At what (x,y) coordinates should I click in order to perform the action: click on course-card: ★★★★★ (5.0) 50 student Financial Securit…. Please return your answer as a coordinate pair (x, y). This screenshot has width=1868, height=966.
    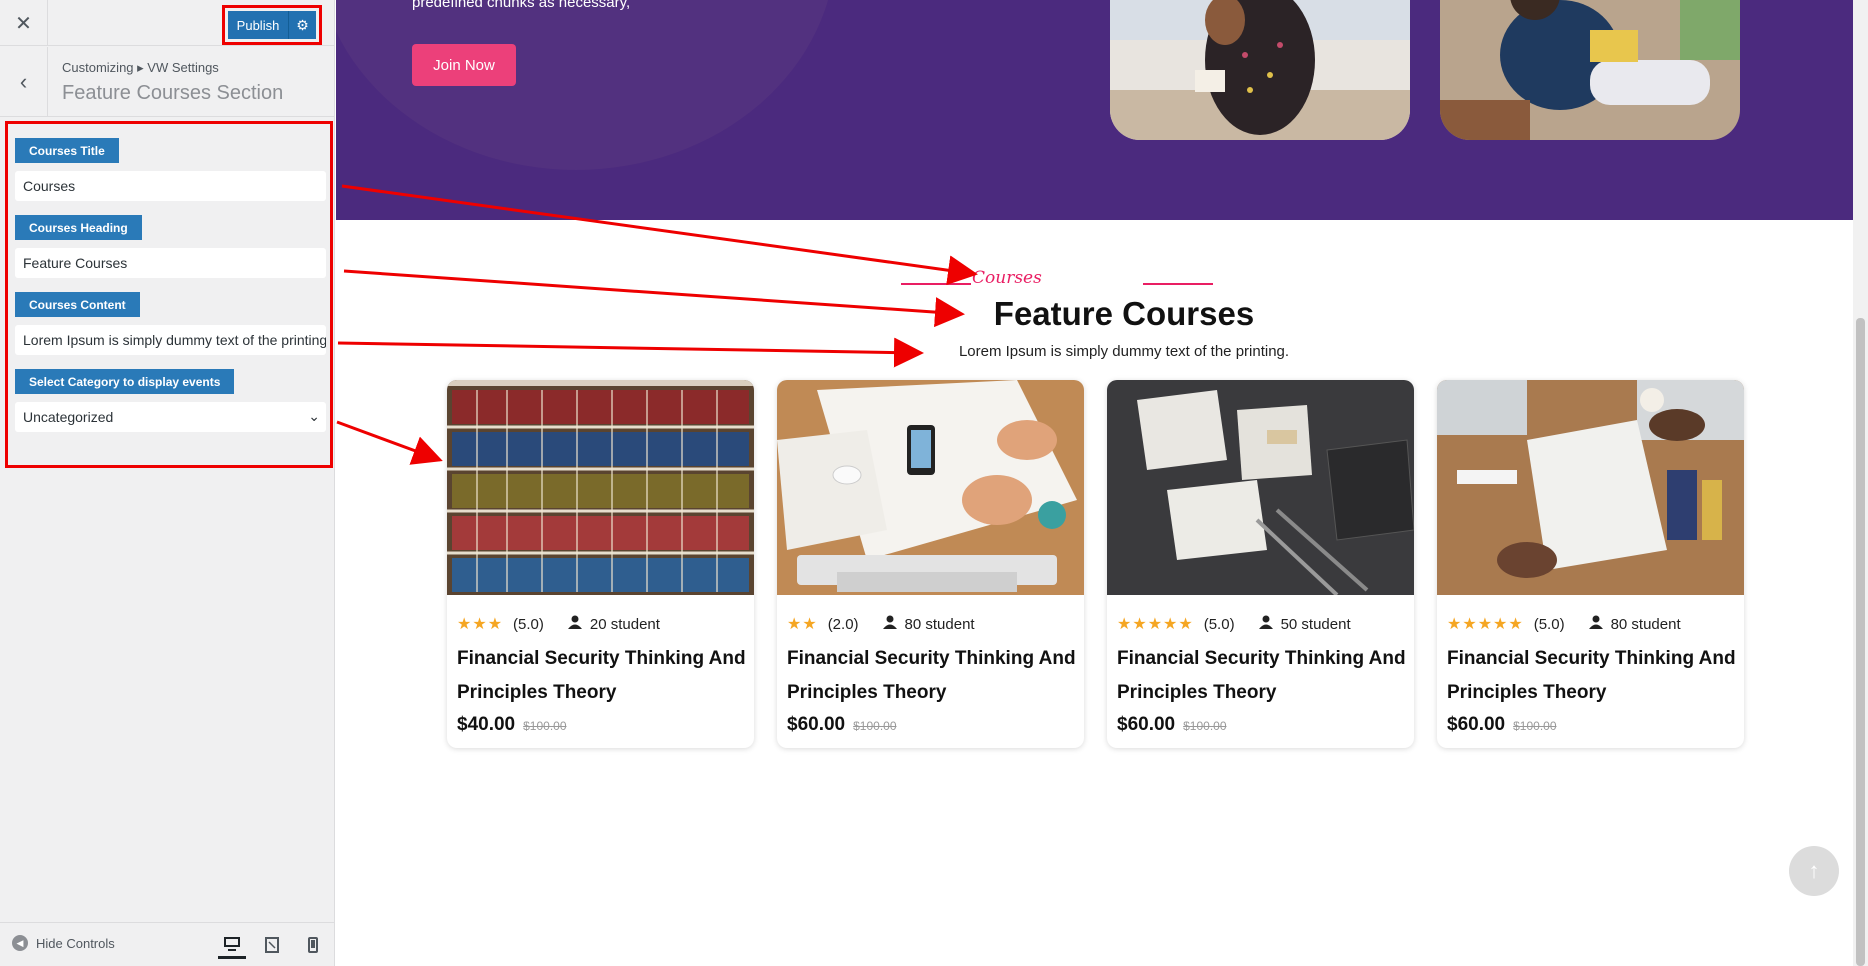
    Looking at the image, I should click on (1260, 564).